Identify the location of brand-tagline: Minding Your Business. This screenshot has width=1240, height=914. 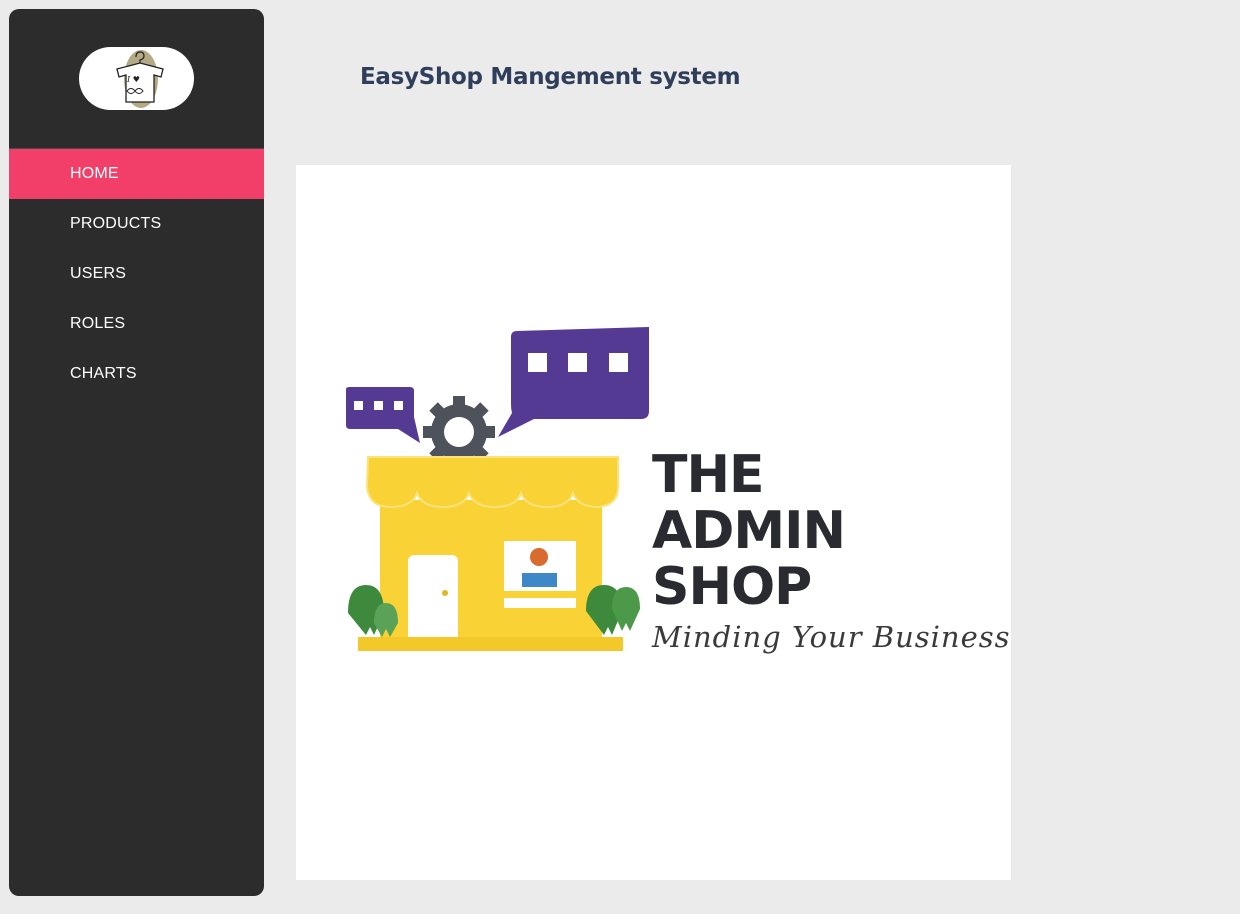
(831, 637).